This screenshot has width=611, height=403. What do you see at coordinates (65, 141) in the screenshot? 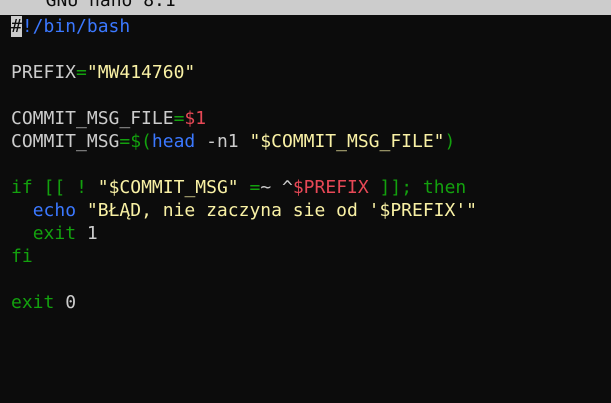
I see `code-token: COMMIT_MSG` at bounding box center [65, 141].